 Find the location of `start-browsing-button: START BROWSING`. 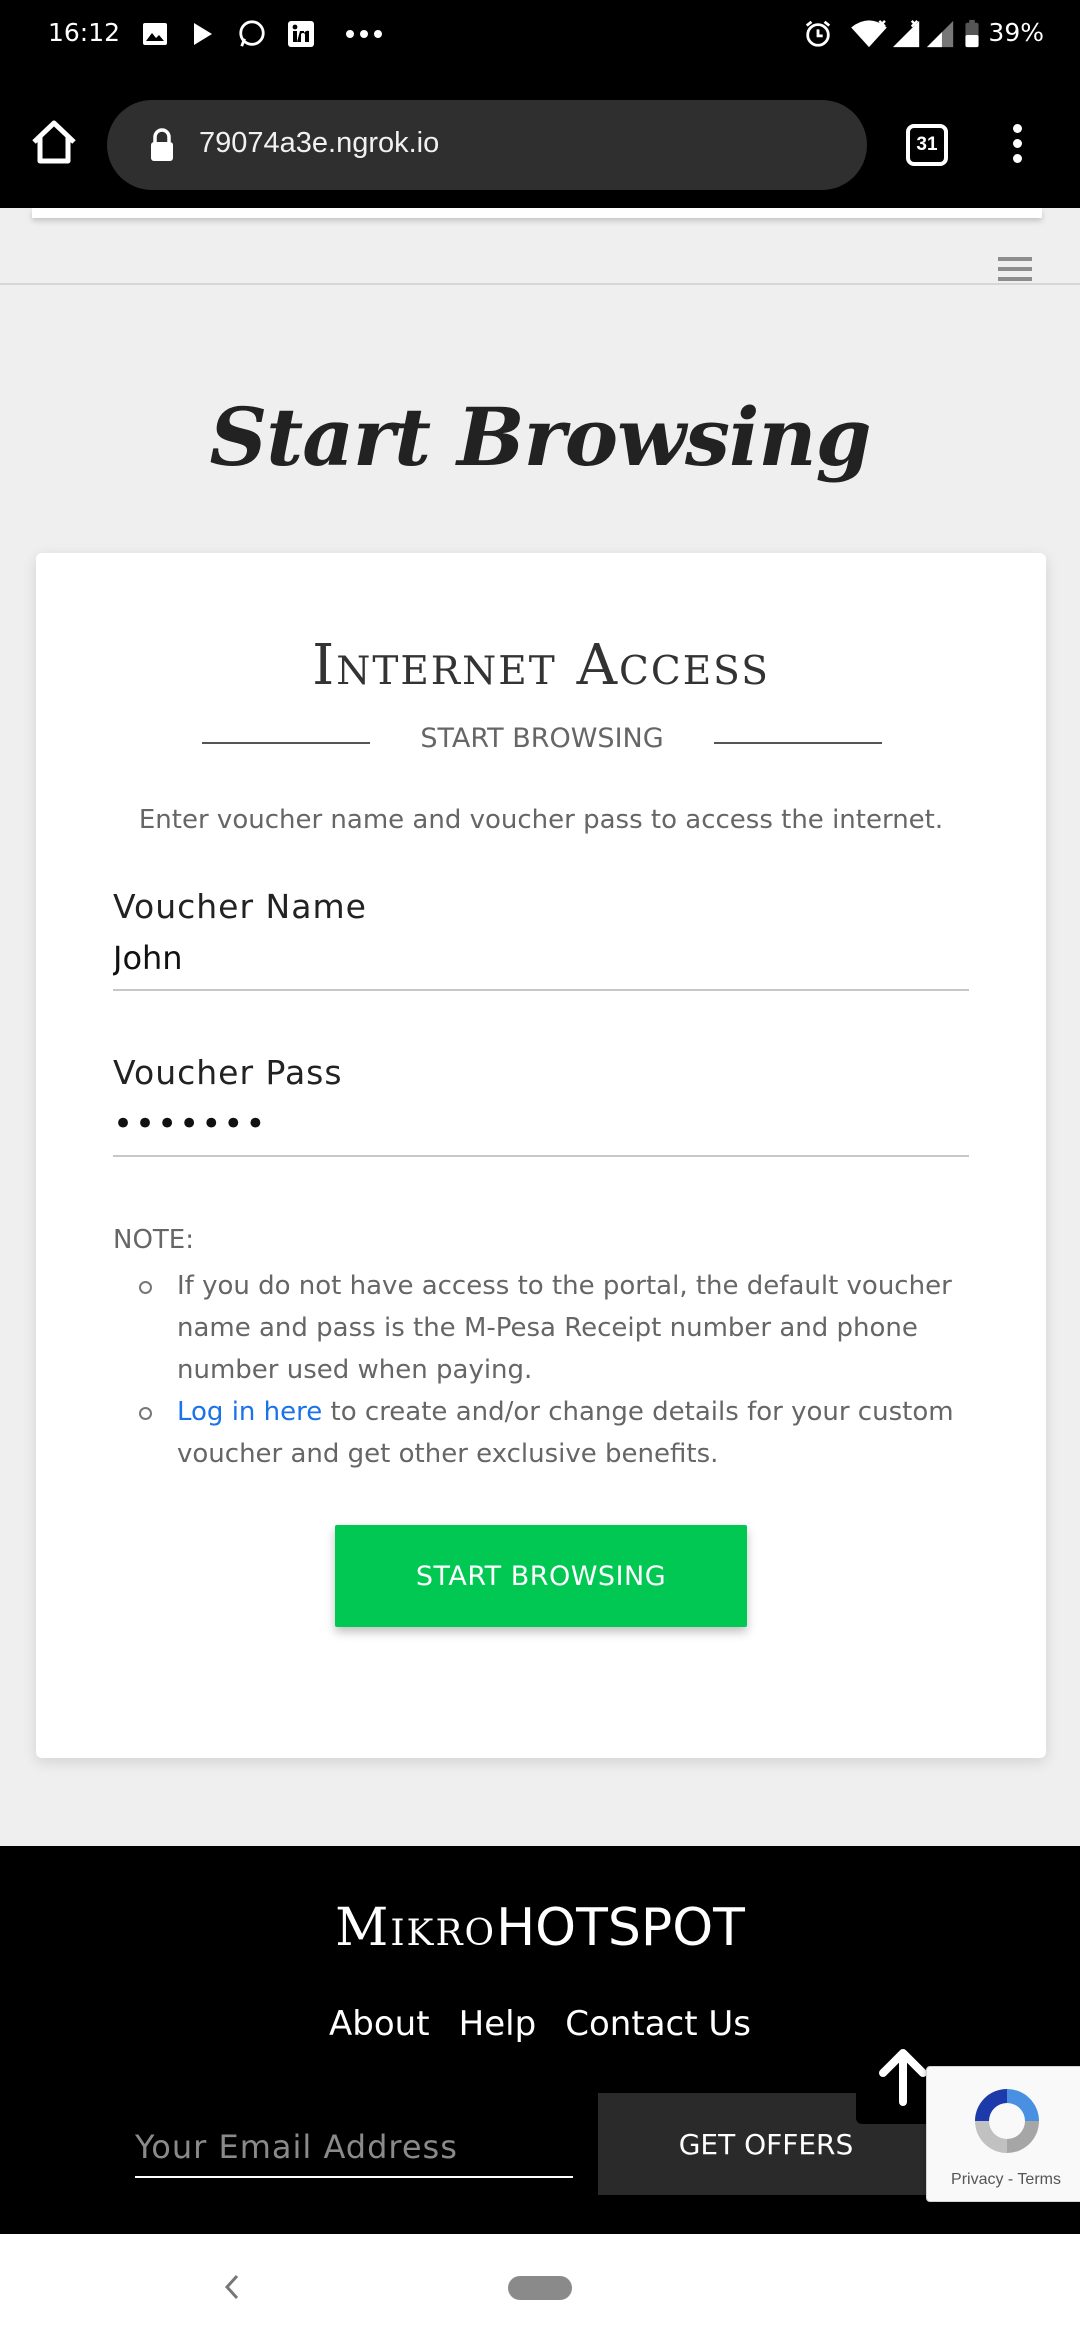

start-browsing-button: START BROWSING is located at coordinates (541, 1576).